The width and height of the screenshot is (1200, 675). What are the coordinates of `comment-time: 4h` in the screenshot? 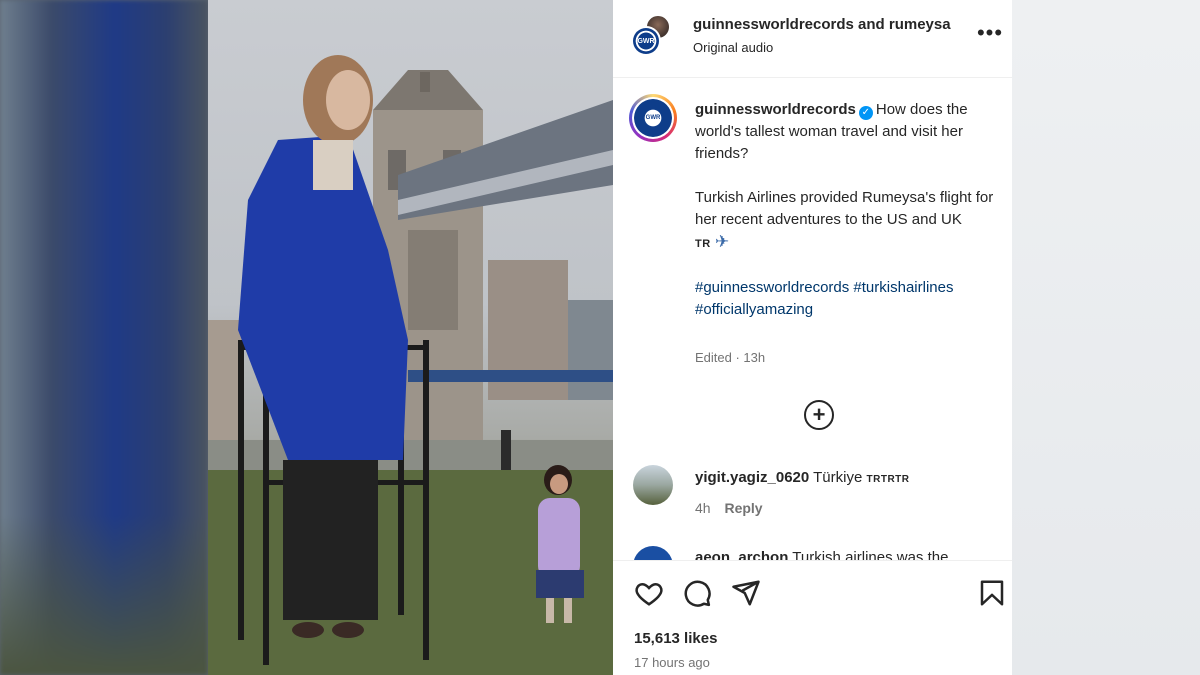 It's located at (703, 508).